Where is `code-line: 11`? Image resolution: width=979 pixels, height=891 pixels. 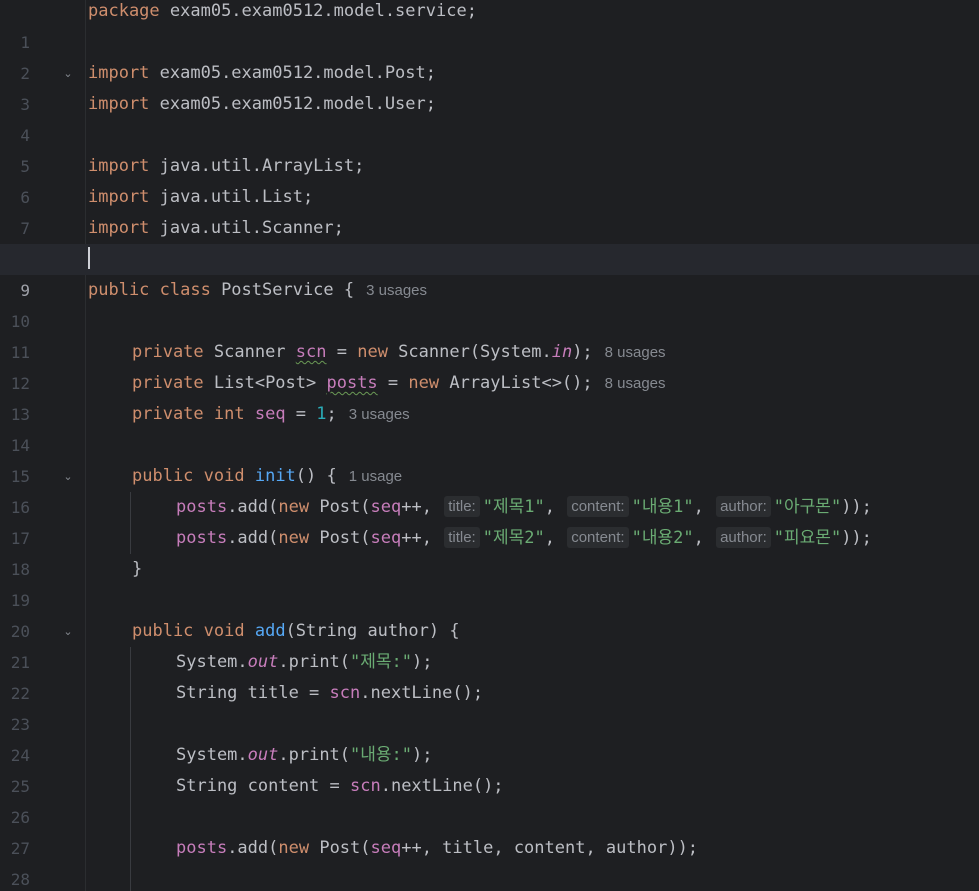
code-line: 11 is located at coordinates (489, 334).